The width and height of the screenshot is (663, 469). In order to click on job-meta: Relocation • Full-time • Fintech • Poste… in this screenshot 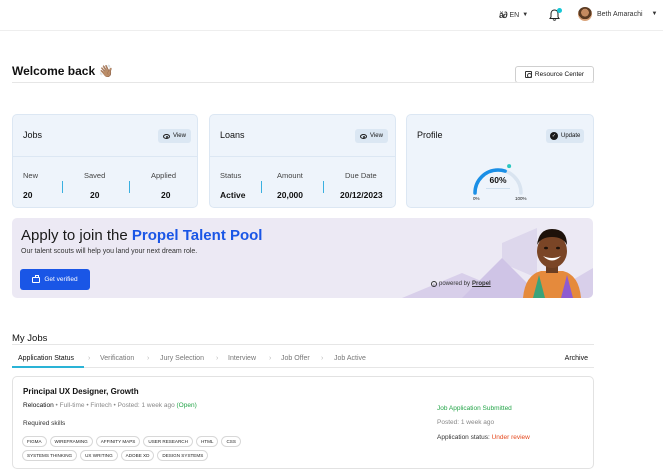, I will do `click(110, 405)`.